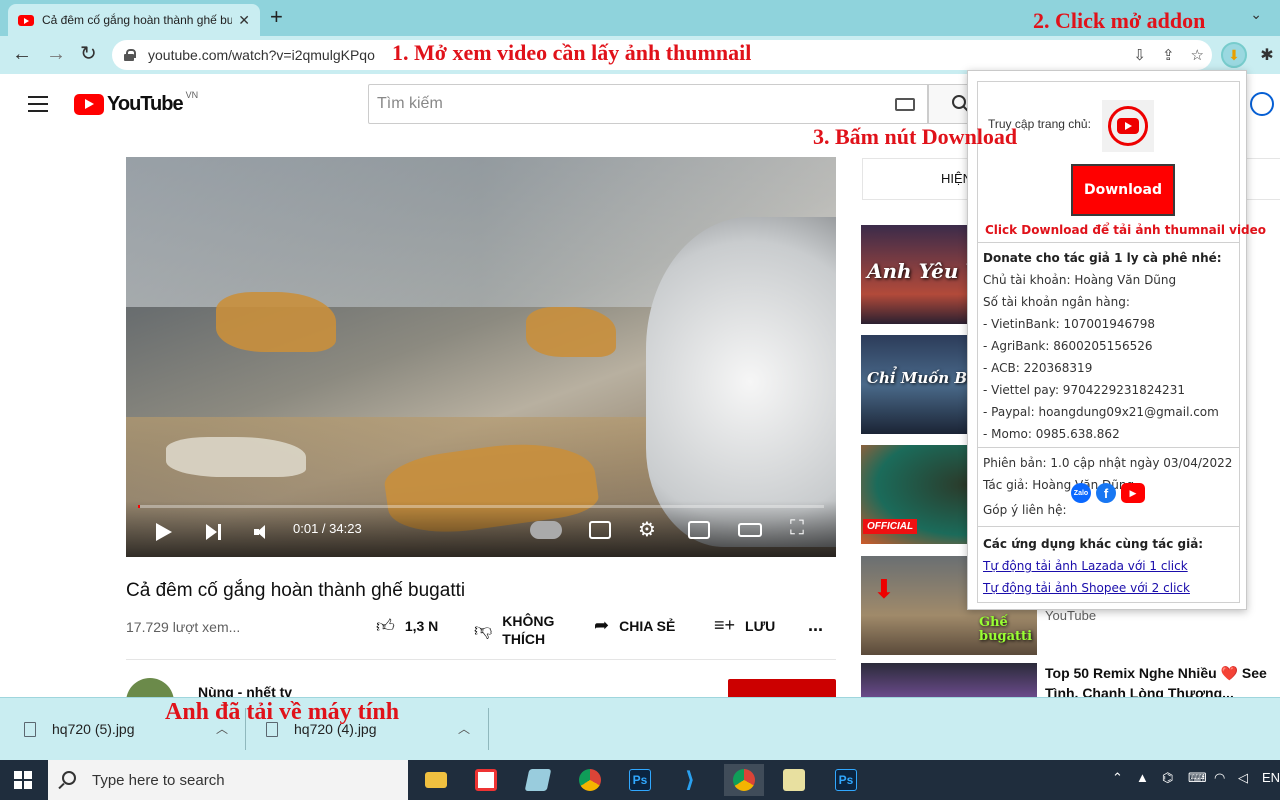 Image resolution: width=1280 pixels, height=800 pixels. I want to click on youtube-search-input: Tìm kiếm, so click(648, 104).